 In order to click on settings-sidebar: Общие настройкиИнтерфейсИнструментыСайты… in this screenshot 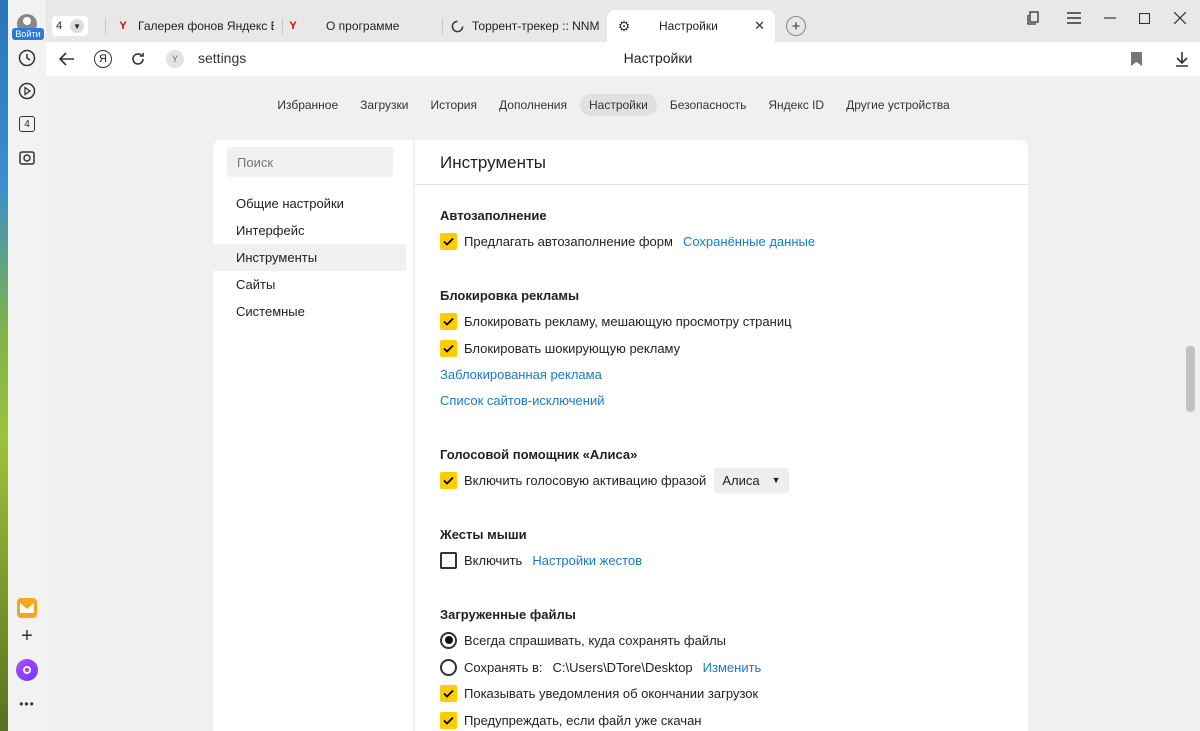, I will do `click(313, 435)`.